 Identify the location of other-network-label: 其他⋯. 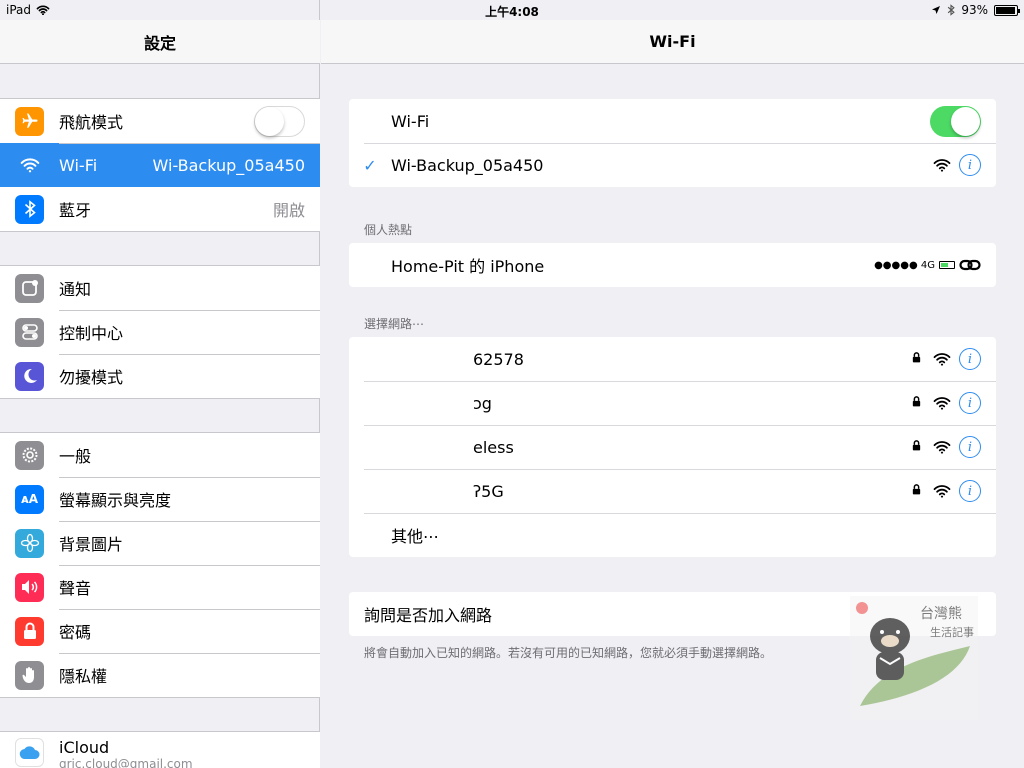
(415, 536).